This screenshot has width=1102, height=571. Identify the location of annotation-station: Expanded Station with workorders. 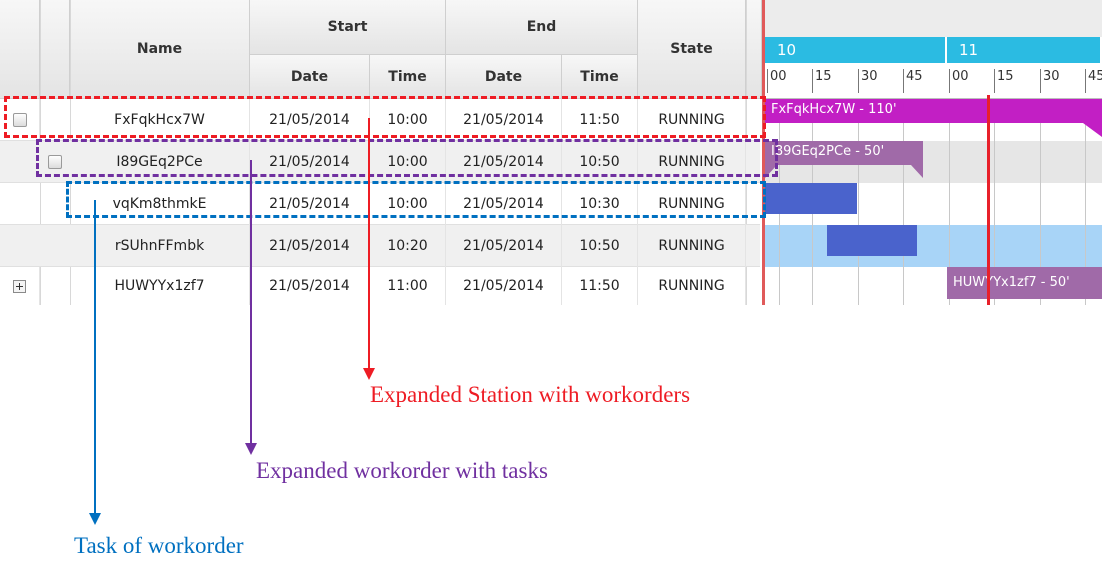
(530, 394).